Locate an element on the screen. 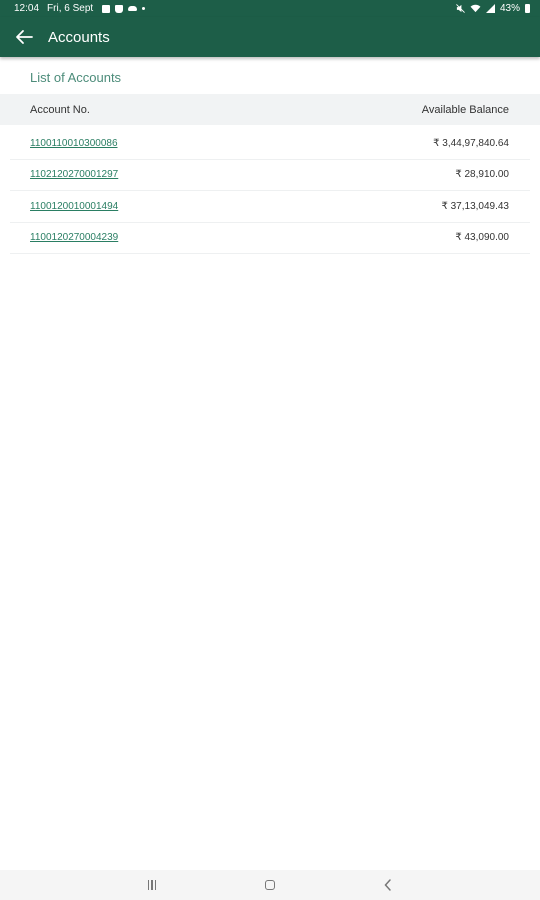  status-date: Fri, 6 Sept is located at coordinates (70, 8).